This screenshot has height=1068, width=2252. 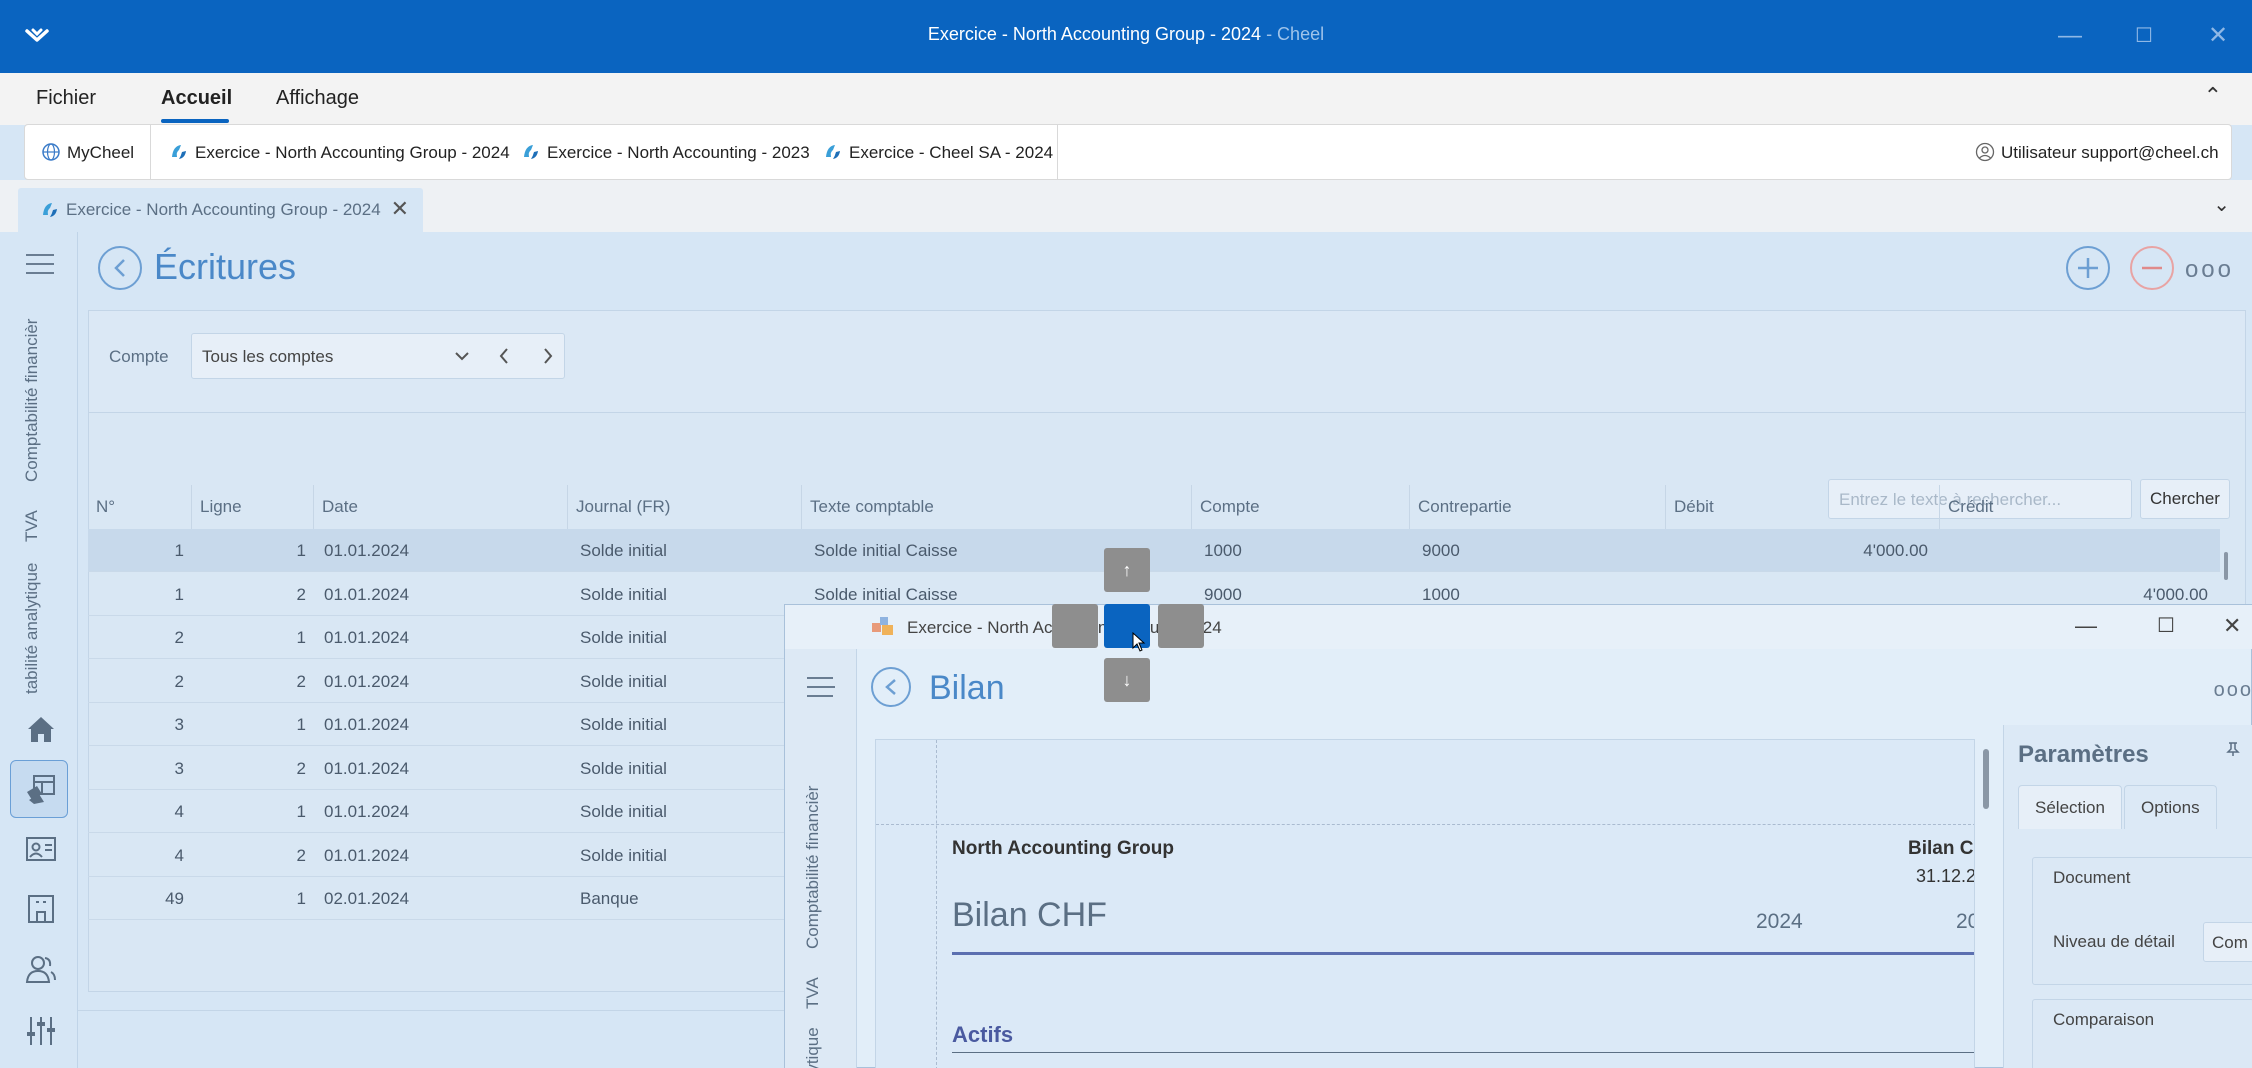 I want to click on chevron-right-icon, so click(x=548, y=356).